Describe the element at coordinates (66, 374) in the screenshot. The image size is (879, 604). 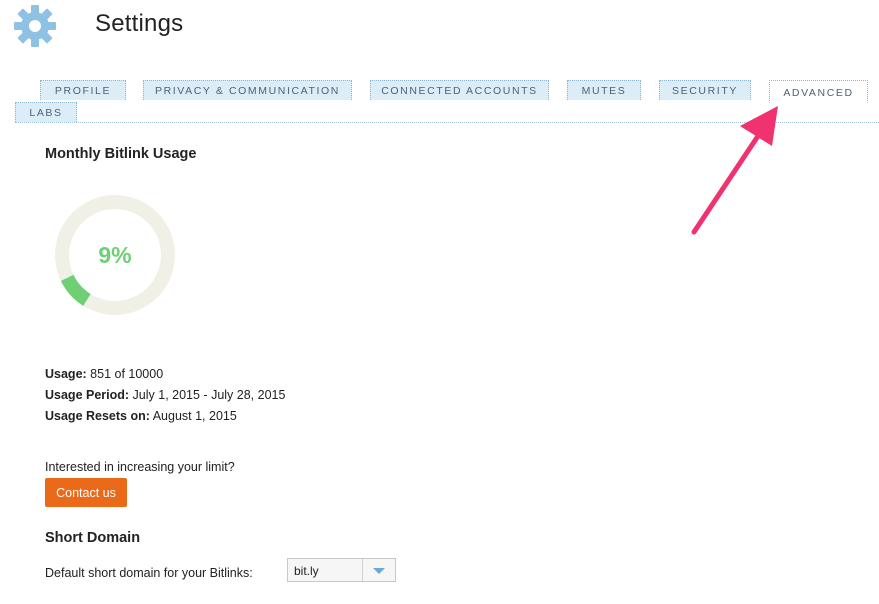
I see `usage-count-label: Usage:` at that location.